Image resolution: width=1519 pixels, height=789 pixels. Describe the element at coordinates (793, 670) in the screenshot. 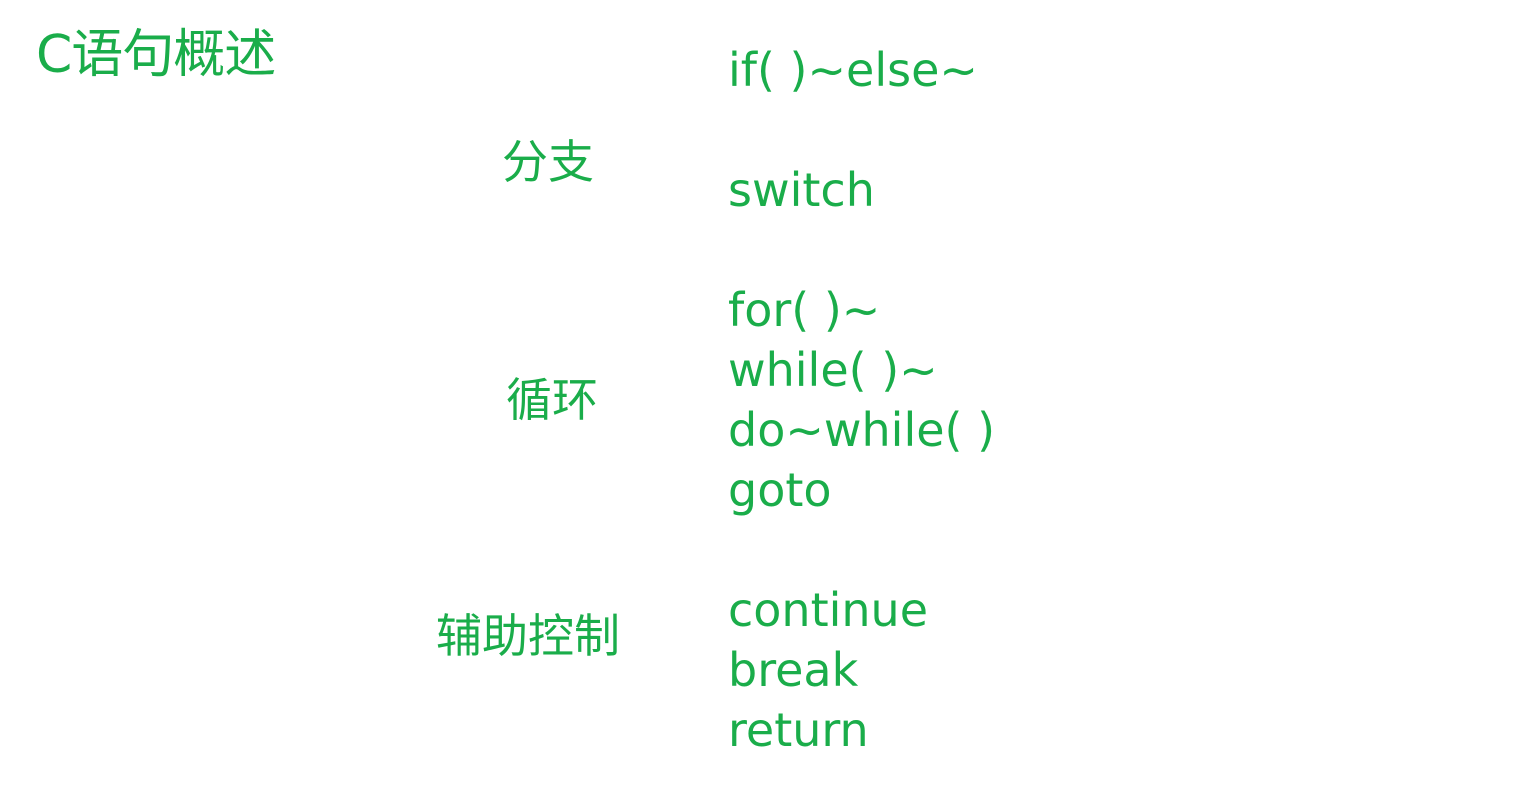

I see `statement-break: break` at that location.